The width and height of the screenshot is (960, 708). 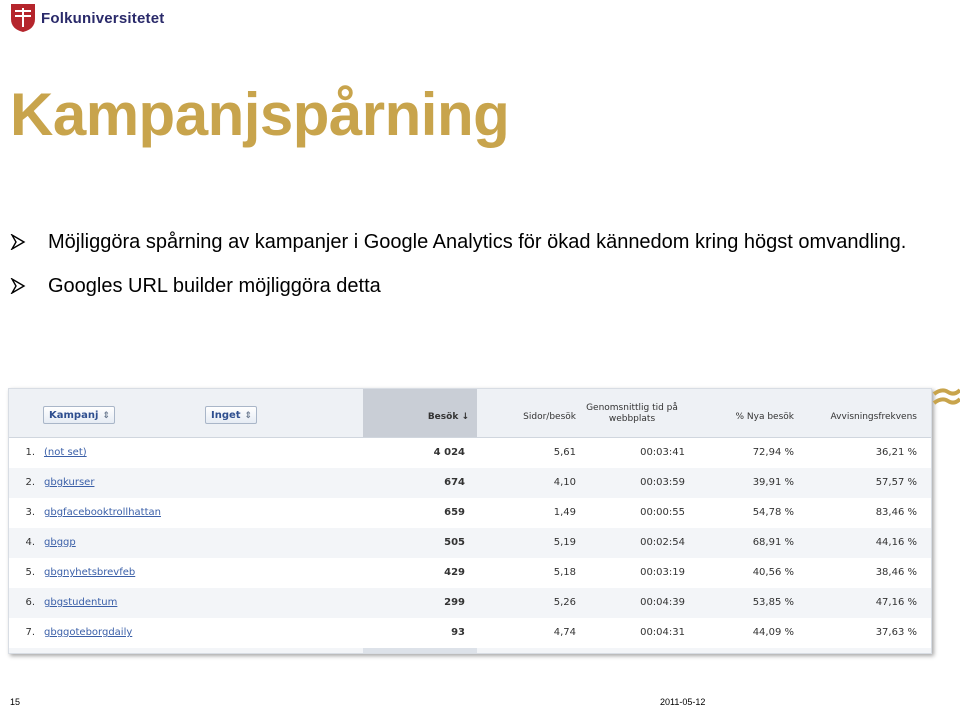 I want to click on folkuniversitetet-logo-mark, so click(x=23, y=18).